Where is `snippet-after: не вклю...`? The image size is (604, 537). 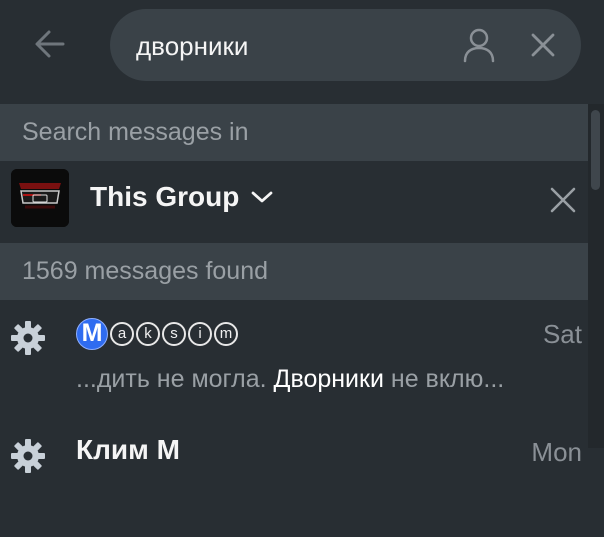
snippet-after: не вклю... is located at coordinates (444, 379).